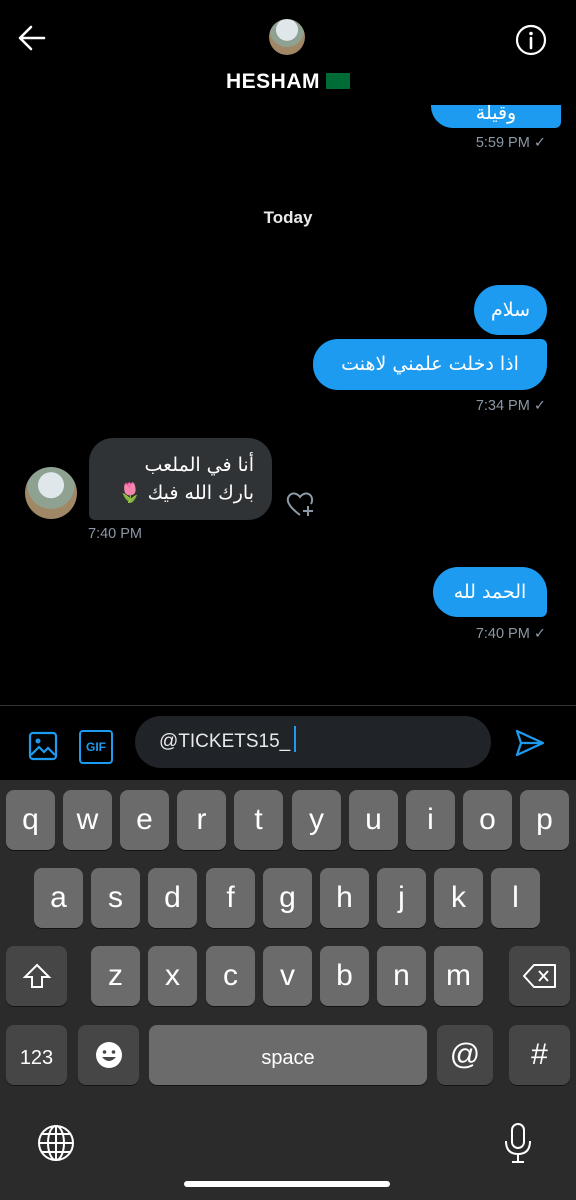 This screenshot has height=1200, width=576. What do you see at coordinates (32, 38) in the screenshot?
I see `arrow-left-icon` at bounding box center [32, 38].